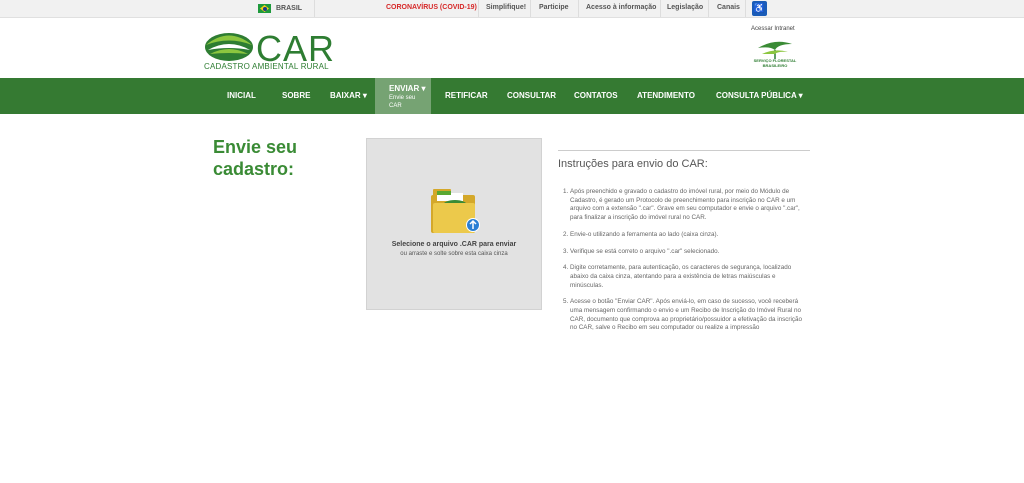 The image size is (1024, 483). Describe the element at coordinates (229, 47) in the screenshot. I see `car-logo-icon` at that location.